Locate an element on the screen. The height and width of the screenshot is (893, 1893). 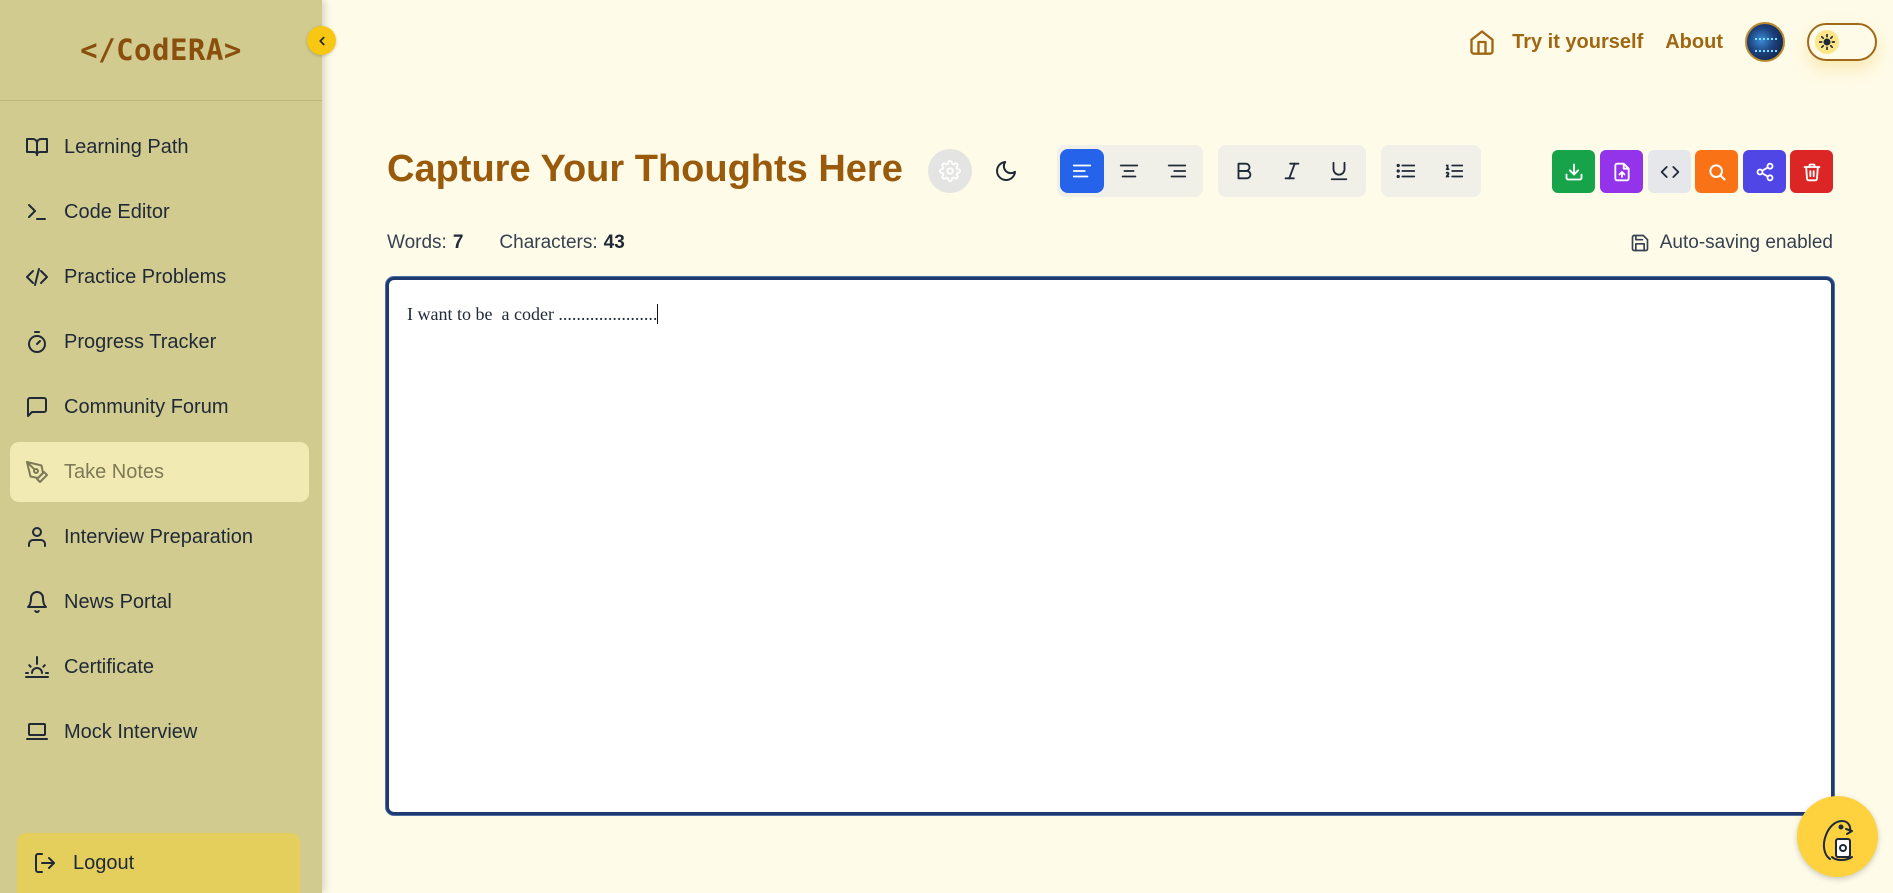
share-icon is located at coordinates (1764, 171).